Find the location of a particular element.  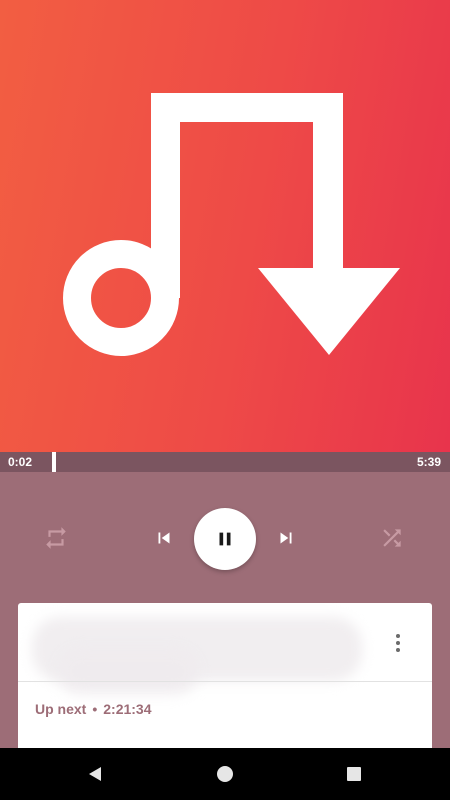

shuffle-button is located at coordinates (392, 538).